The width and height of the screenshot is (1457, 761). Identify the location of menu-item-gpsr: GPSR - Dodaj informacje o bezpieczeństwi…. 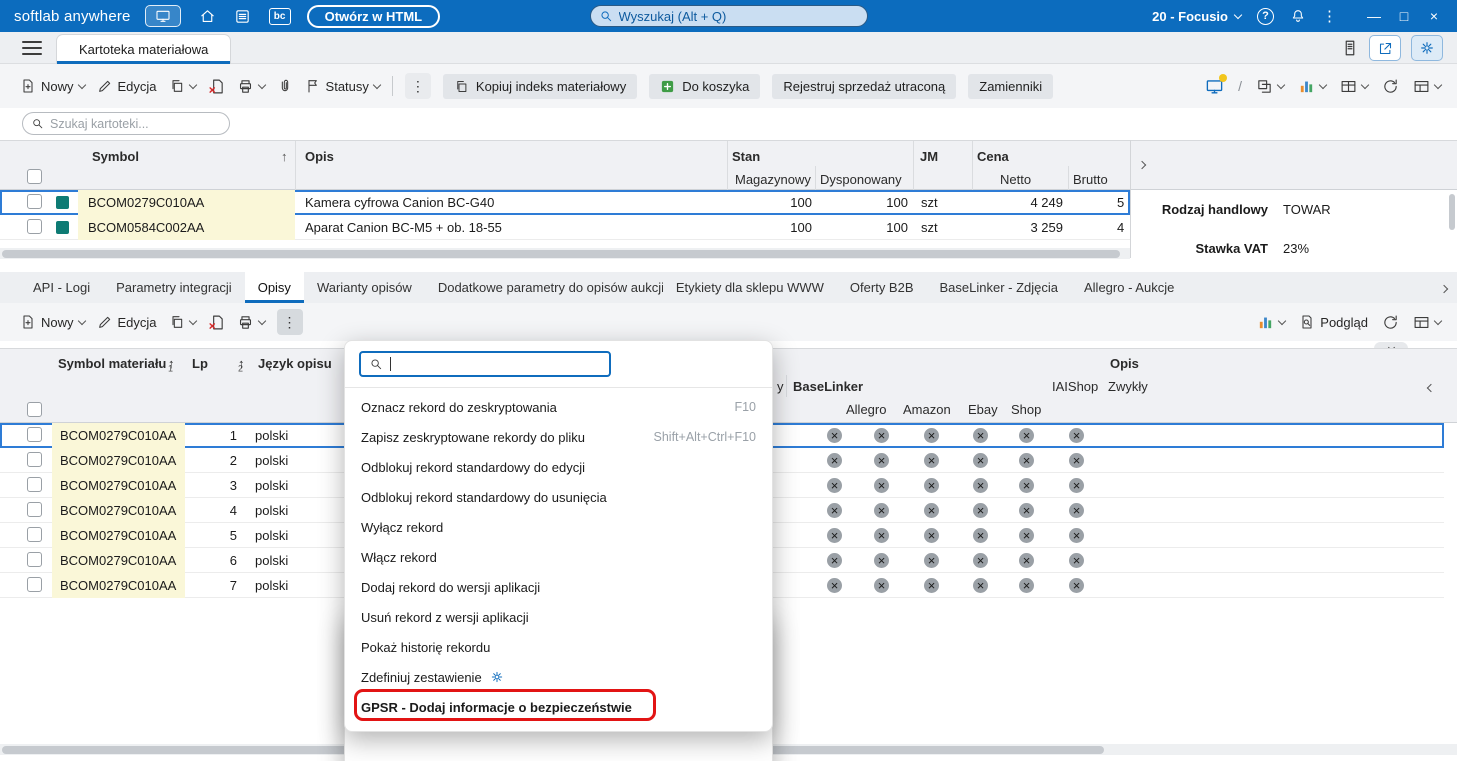
(558, 707).